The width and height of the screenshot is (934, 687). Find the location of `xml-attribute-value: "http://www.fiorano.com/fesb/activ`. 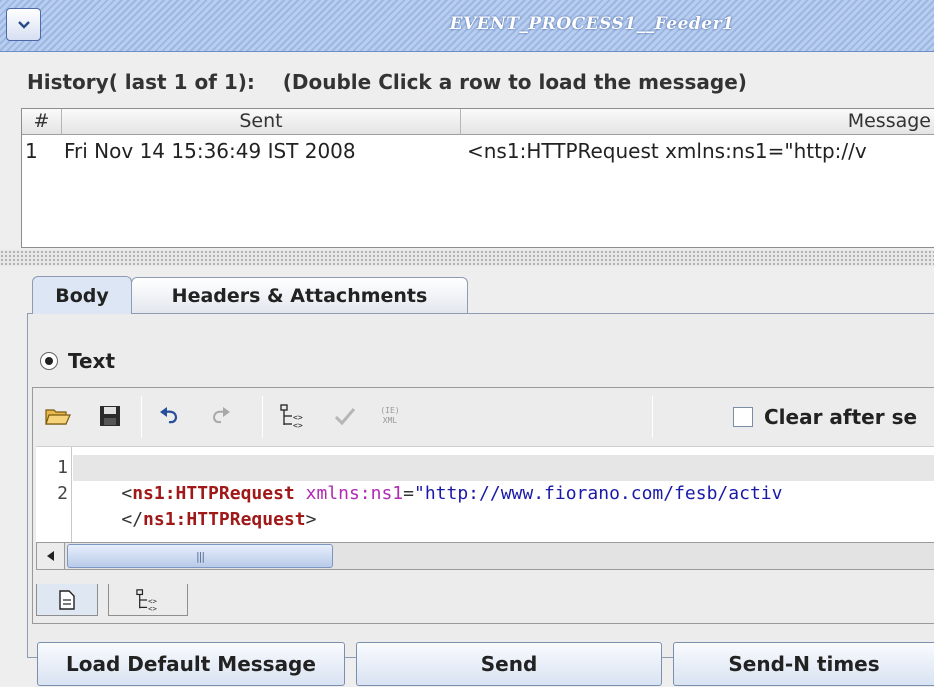

xml-attribute-value: "http://www.fiorano.com/fesb/activ is located at coordinates (598, 493).